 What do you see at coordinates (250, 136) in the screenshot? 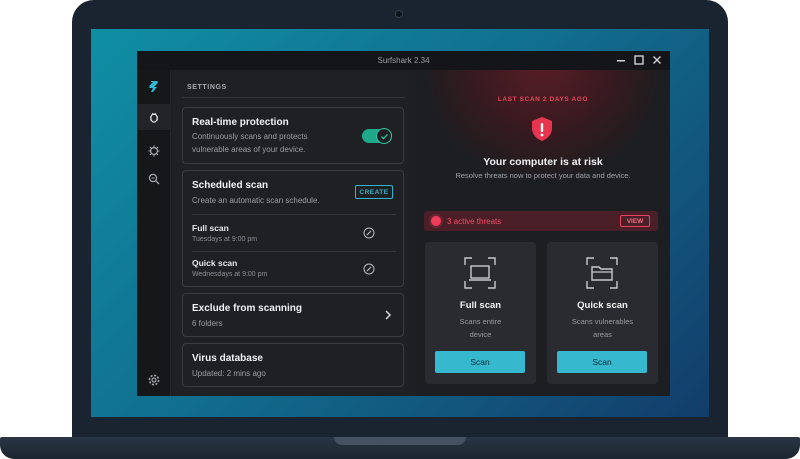
I see `realtime-desc-1: Continuously scans and protects` at bounding box center [250, 136].